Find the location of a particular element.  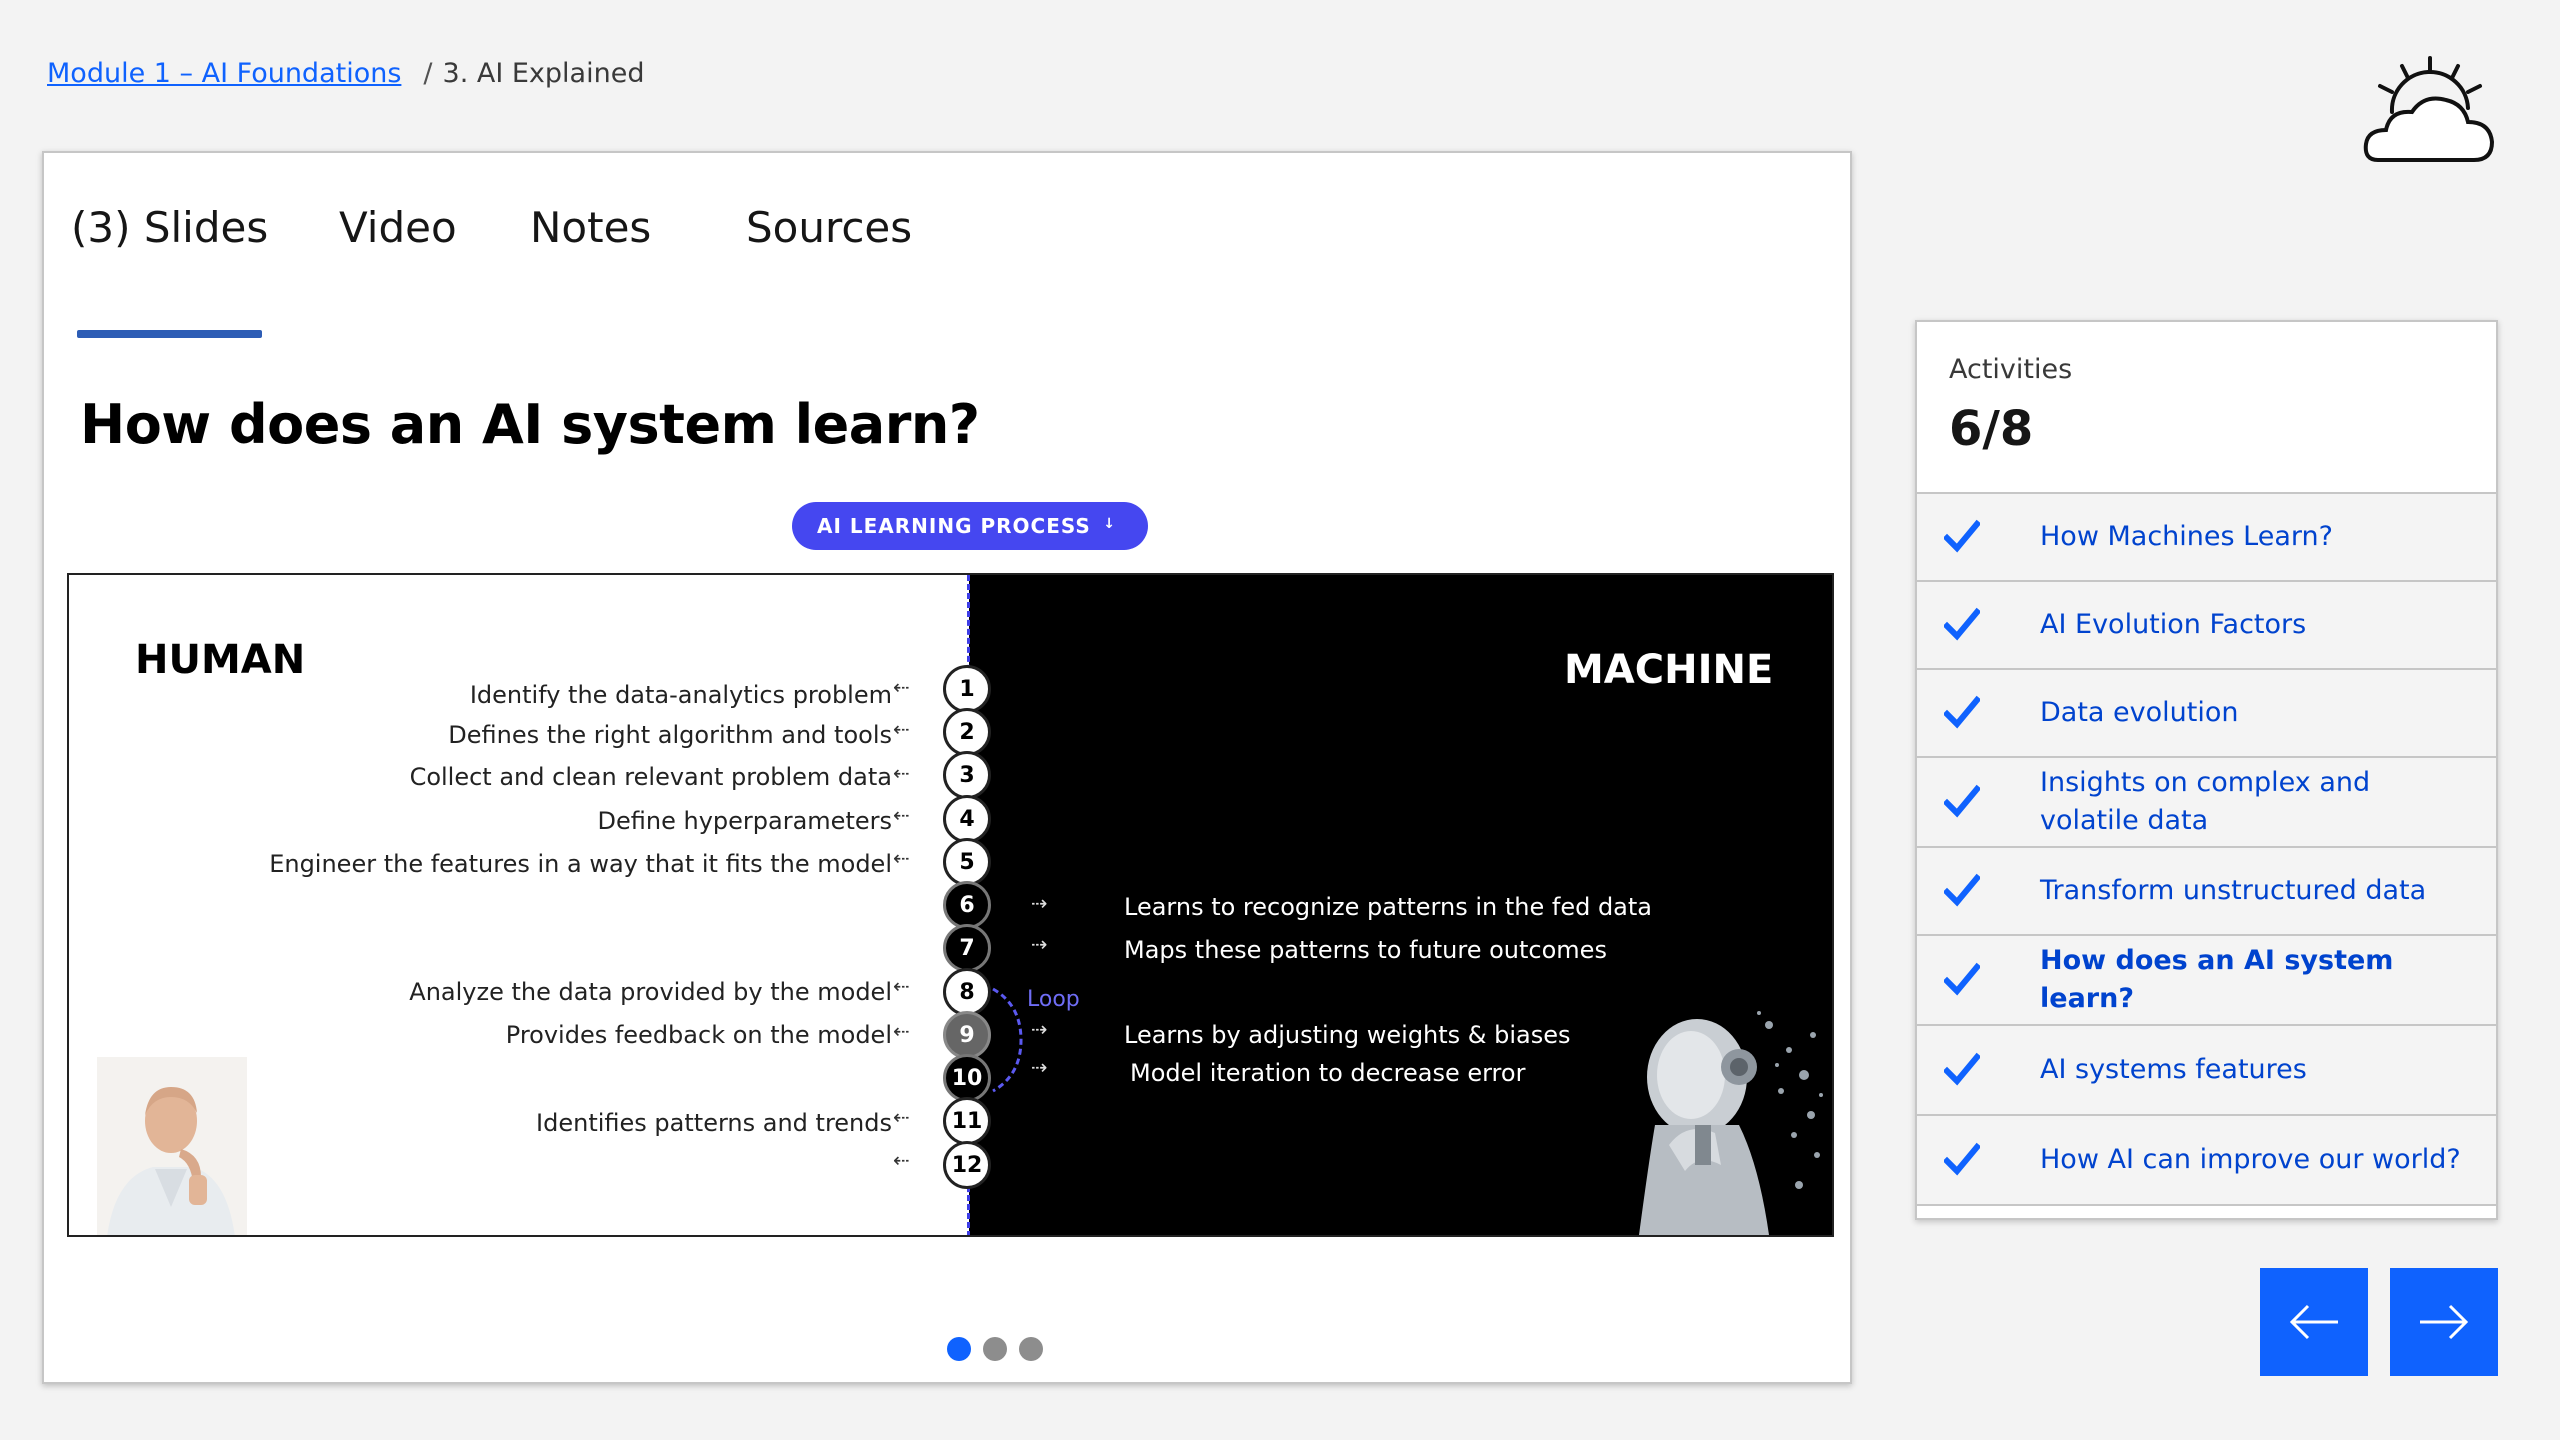

step-circle: 4 is located at coordinates (967, 819).